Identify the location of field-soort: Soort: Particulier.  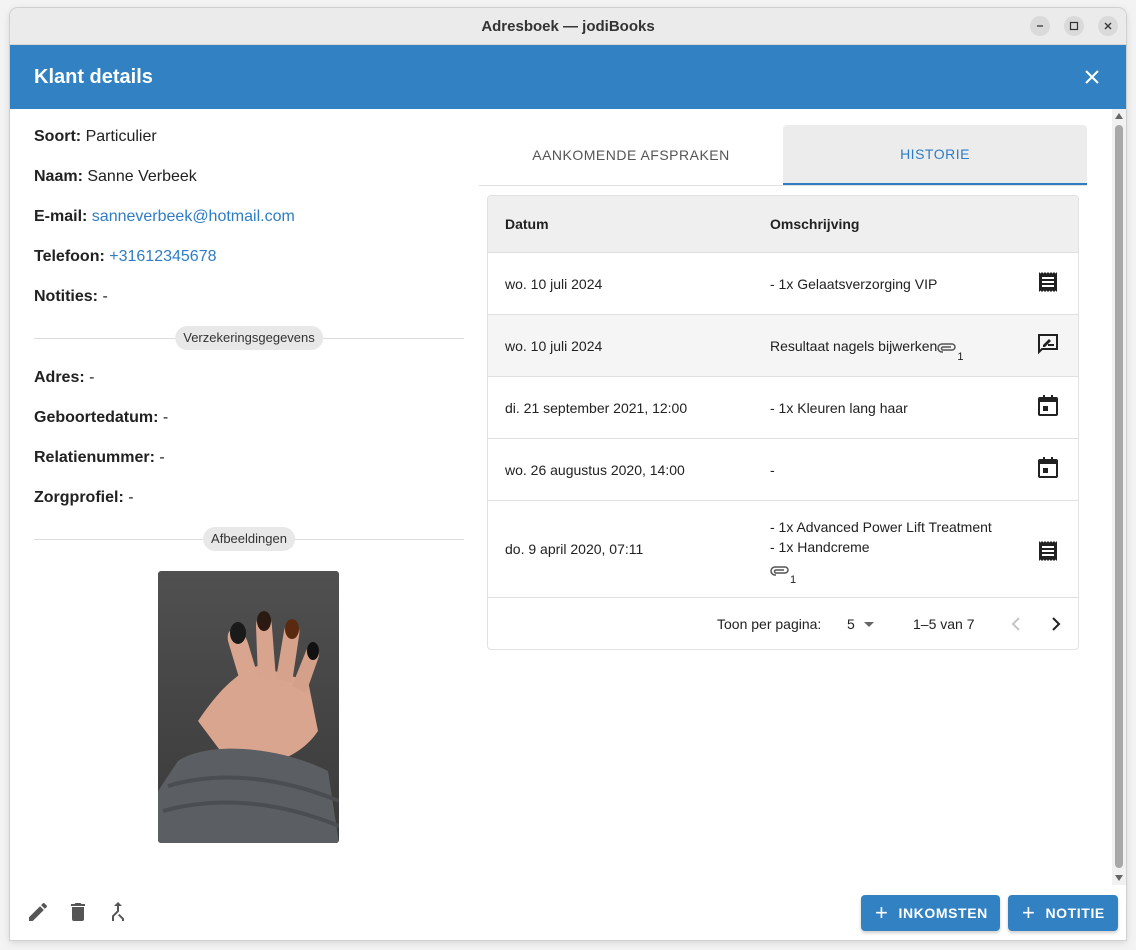
(95, 137).